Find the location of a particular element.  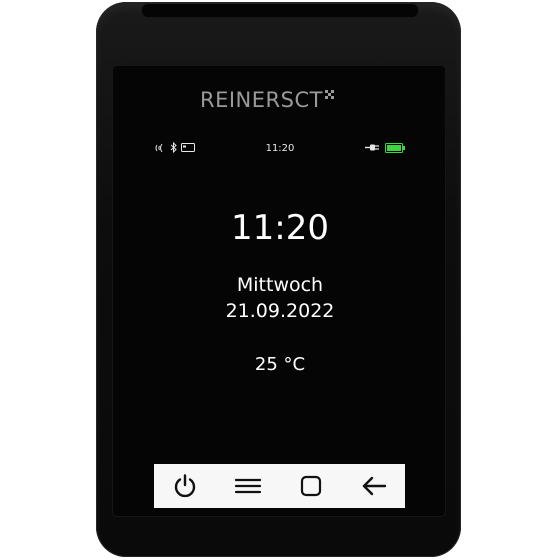

power-button is located at coordinates (185, 486).